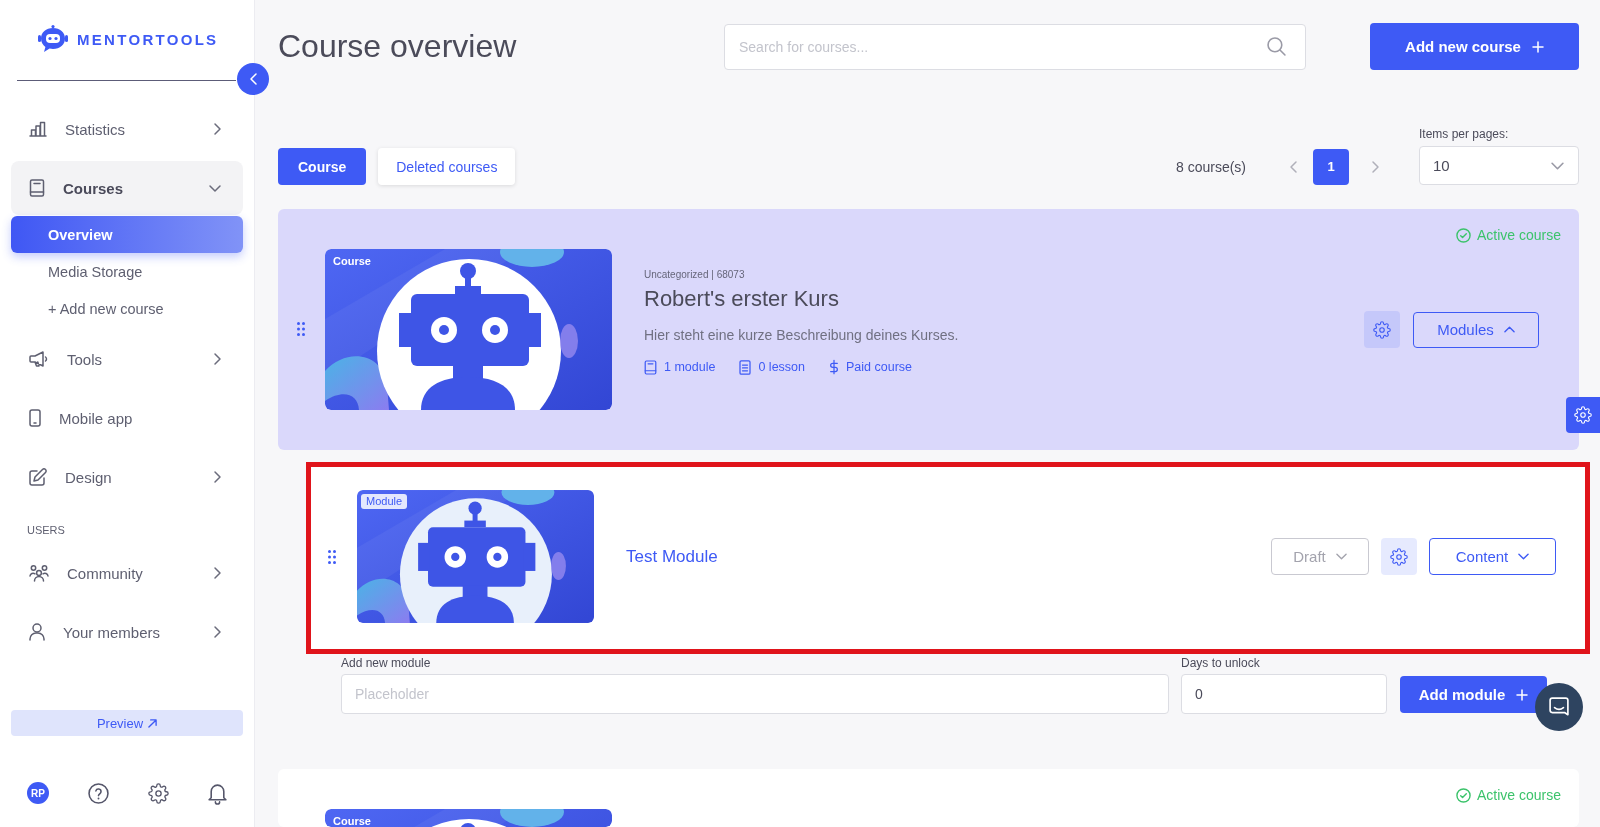 The image size is (1600, 827). Describe the element at coordinates (127, 359) in the screenshot. I see `nav-item: Tools` at that location.